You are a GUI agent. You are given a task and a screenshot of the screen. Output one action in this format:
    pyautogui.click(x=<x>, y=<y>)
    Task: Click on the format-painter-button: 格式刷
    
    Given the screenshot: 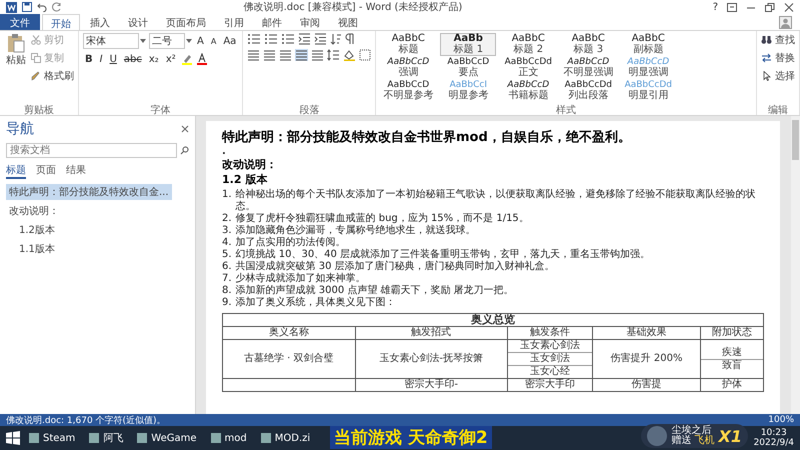 What is the action you would take?
    pyautogui.click(x=59, y=76)
    